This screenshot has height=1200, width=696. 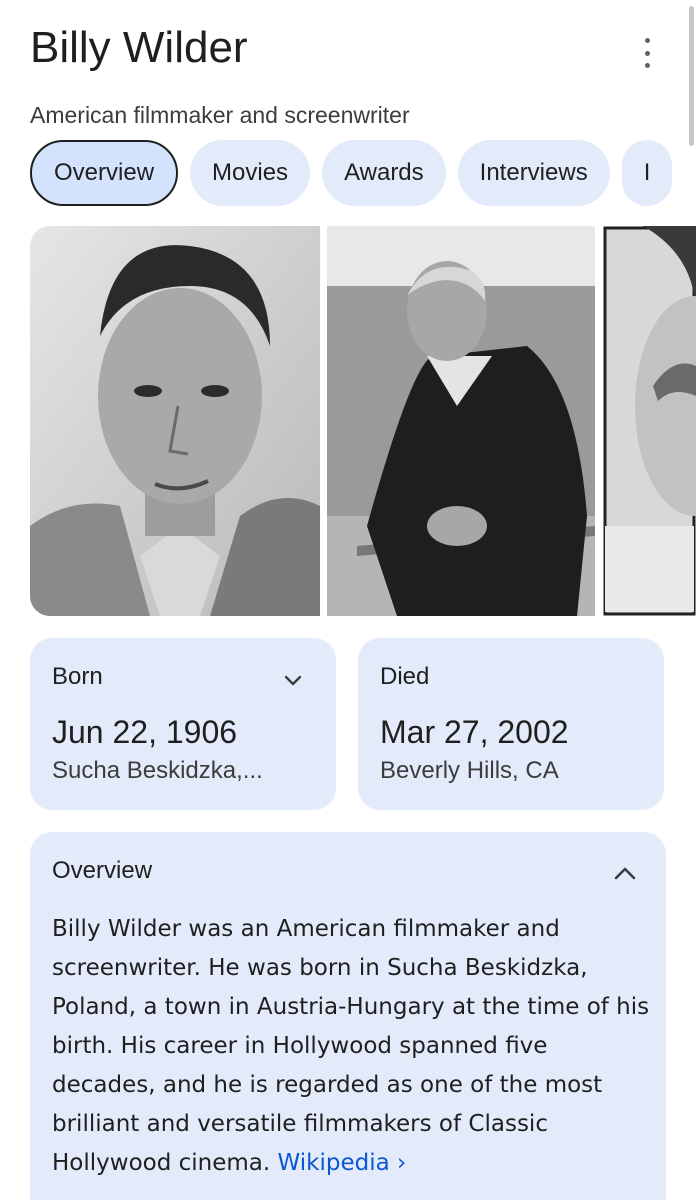 What do you see at coordinates (405, 676) in the screenshot?
I see `died-label: Died` at bounding box center [405, 676].